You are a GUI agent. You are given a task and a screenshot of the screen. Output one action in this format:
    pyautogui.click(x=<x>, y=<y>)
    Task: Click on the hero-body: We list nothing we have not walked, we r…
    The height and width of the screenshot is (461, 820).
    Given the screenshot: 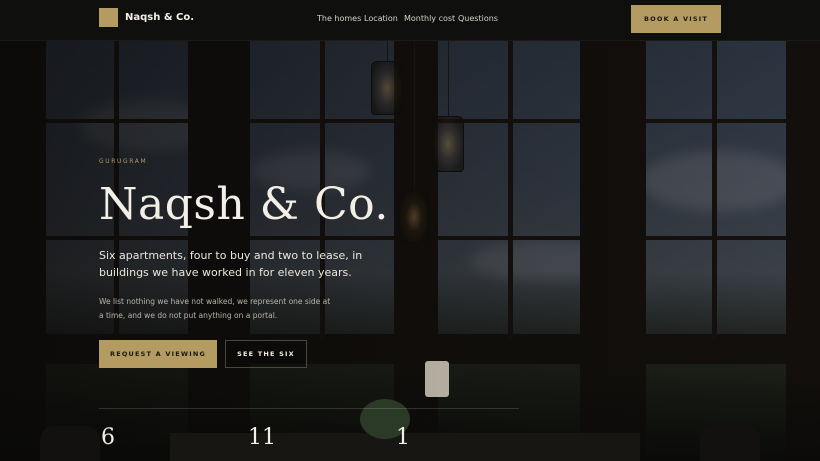 What is the action you would take?
    pyautogui.click(x=215, y=308)
    